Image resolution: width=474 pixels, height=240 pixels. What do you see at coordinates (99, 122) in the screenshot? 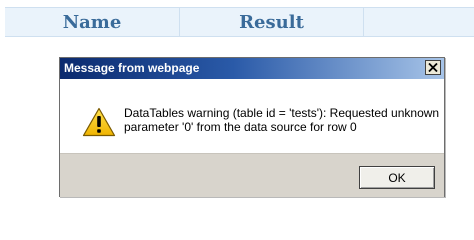
I see `warning-icon` at bounding box center [99, 122].